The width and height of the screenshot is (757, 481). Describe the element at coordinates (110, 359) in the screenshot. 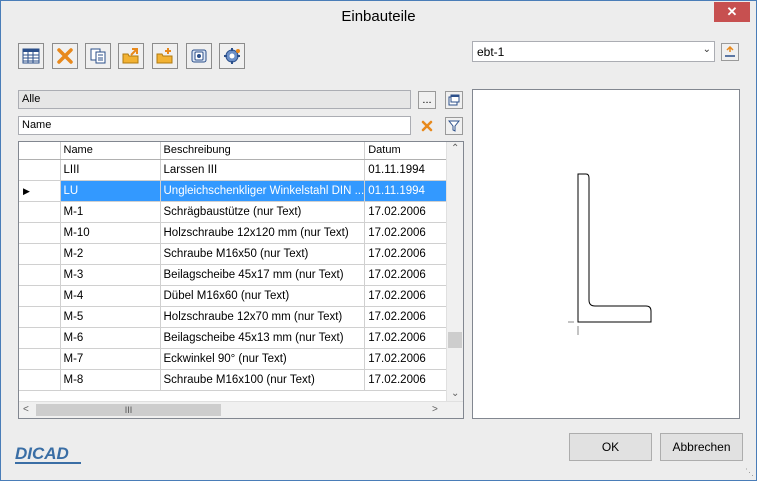

I see `cell-name: M-7` at that location.